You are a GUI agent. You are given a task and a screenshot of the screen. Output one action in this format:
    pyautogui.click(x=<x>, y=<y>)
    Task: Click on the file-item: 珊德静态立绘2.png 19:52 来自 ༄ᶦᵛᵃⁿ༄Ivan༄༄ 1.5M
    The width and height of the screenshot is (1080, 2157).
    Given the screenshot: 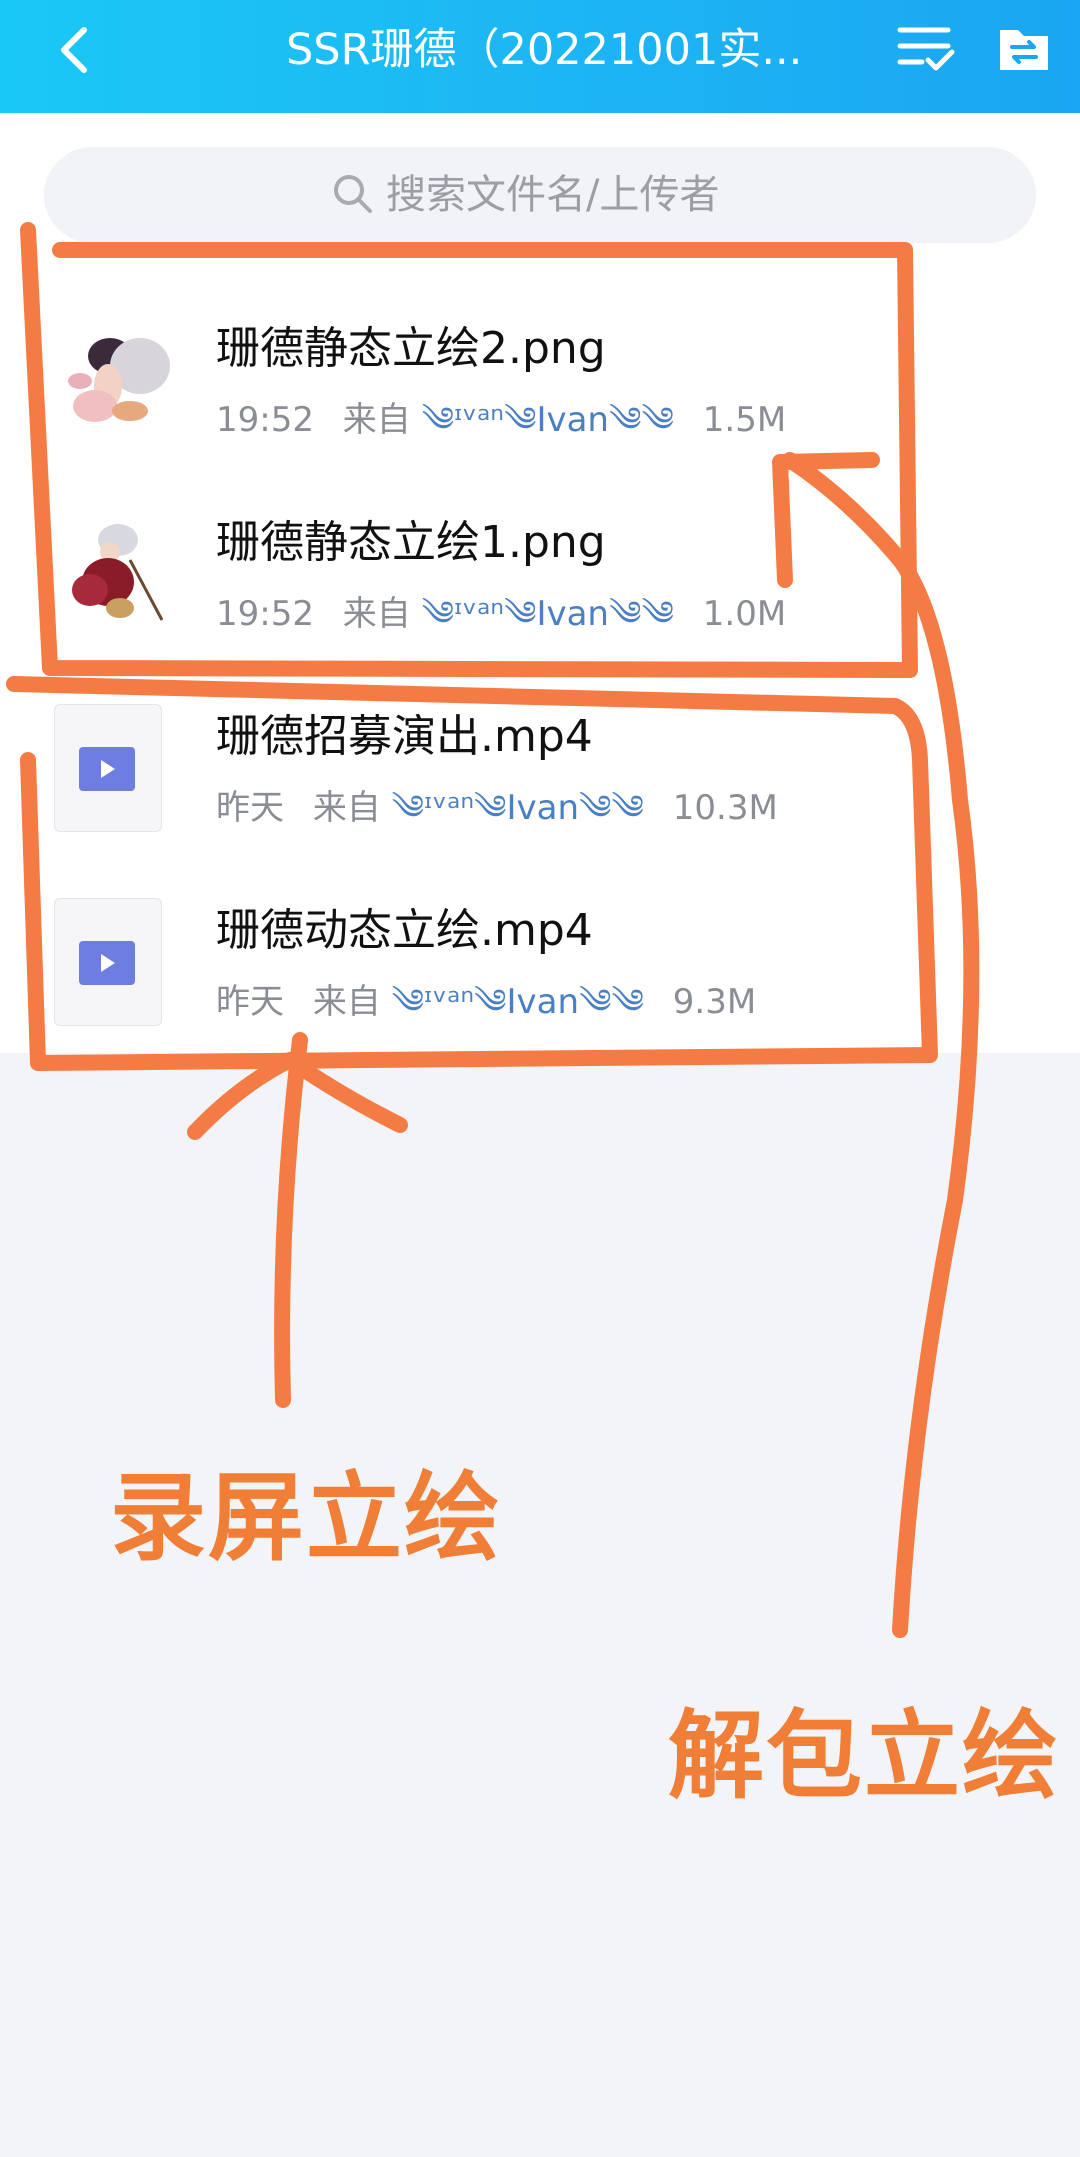 What is the action you would take?
    pyautogui.click(x=540, y=373)
    